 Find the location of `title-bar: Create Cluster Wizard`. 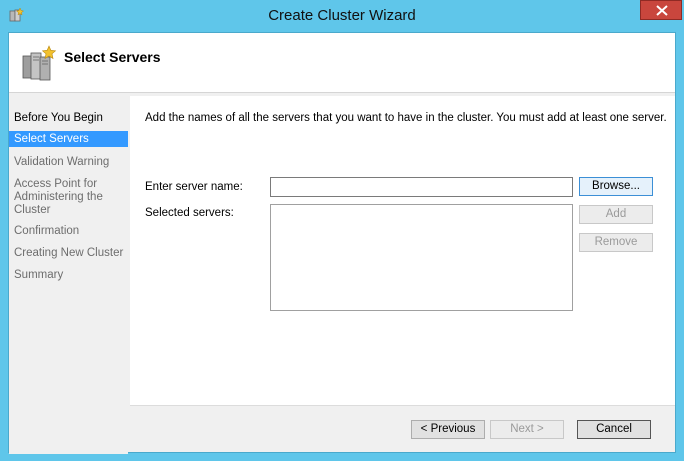

title-bar: Create Cluster Wizard is located at coordinates (342, 16).